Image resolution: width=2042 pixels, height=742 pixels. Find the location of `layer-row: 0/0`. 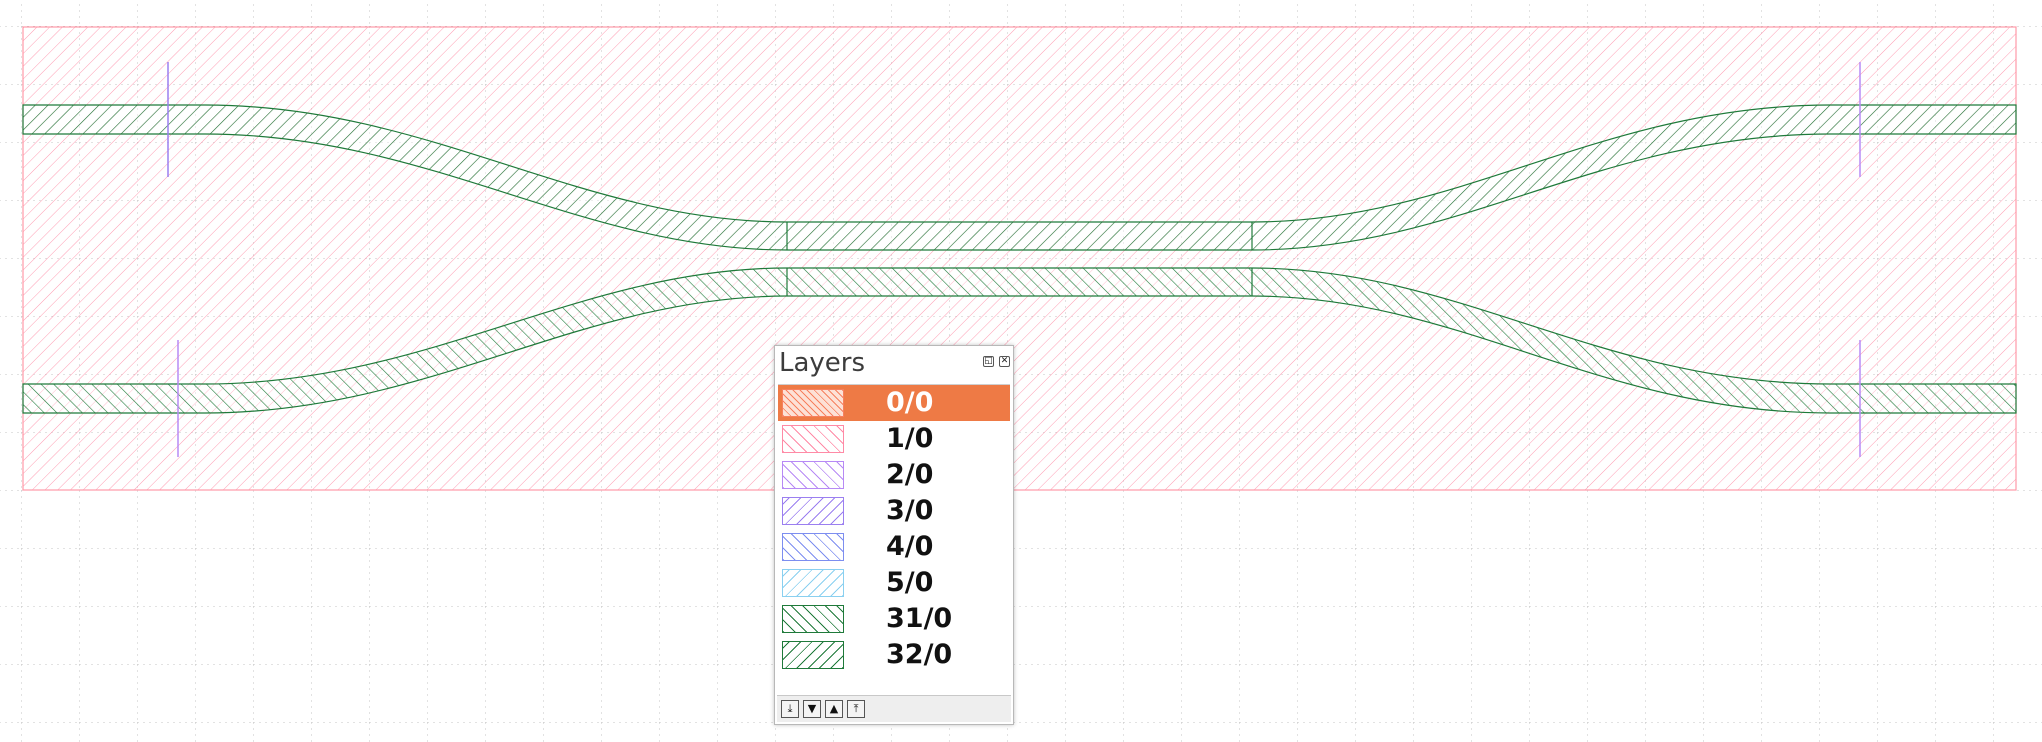

layer-row: 0/0 is located at coordinates (894, 403).